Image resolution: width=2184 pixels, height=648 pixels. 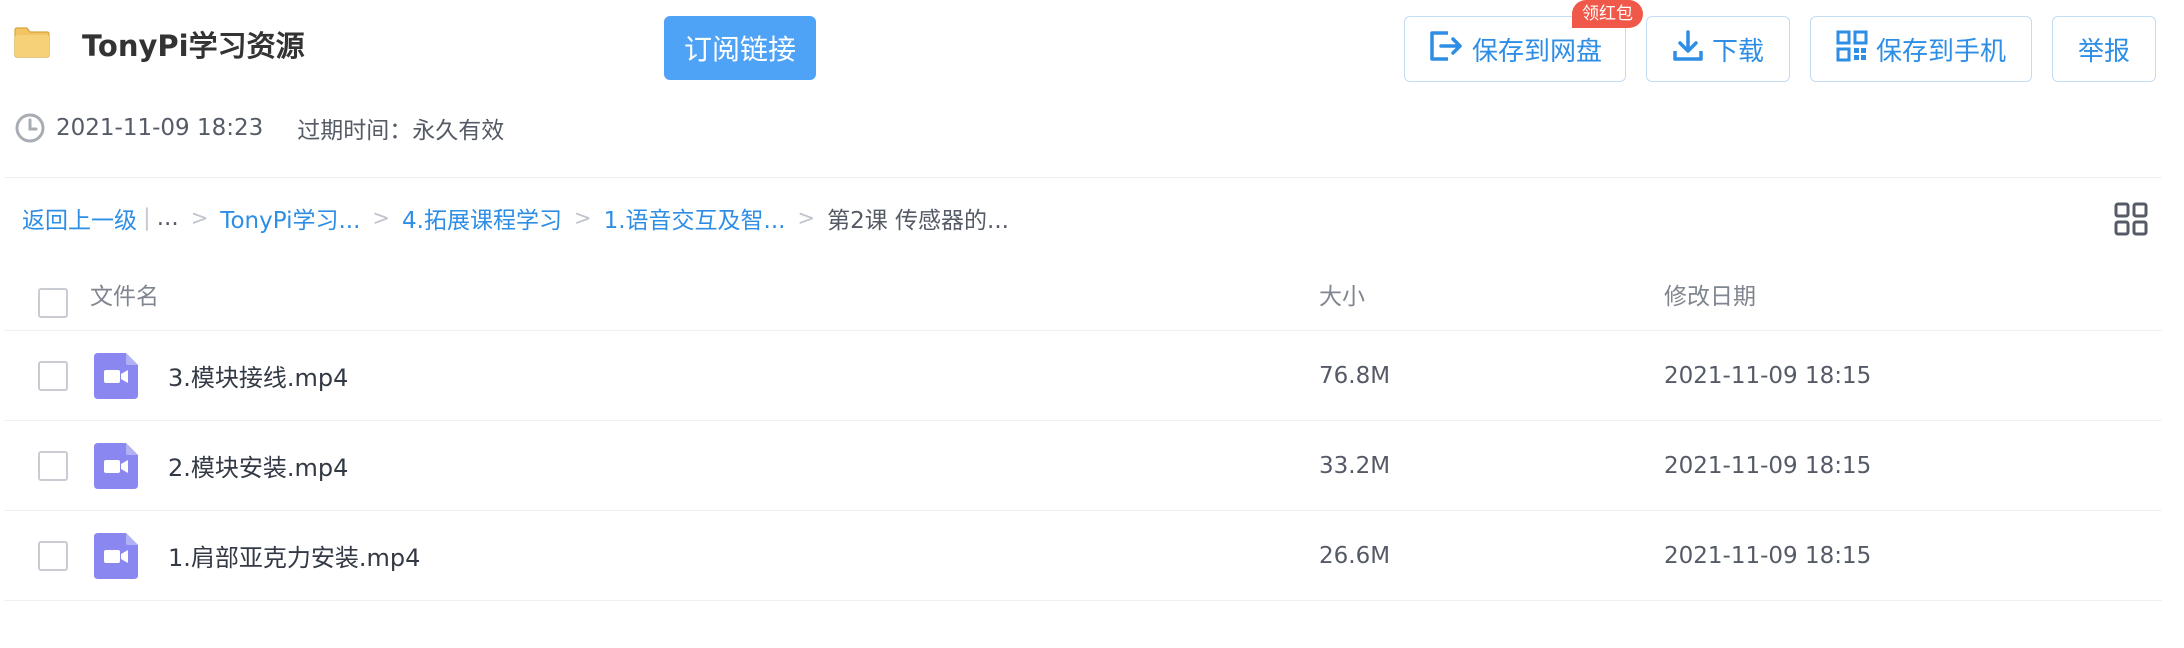 What do you see at coordinates (2104, 49) in the screenshot?
I see `report-button: 举报` at bounding box center [2104, 49].